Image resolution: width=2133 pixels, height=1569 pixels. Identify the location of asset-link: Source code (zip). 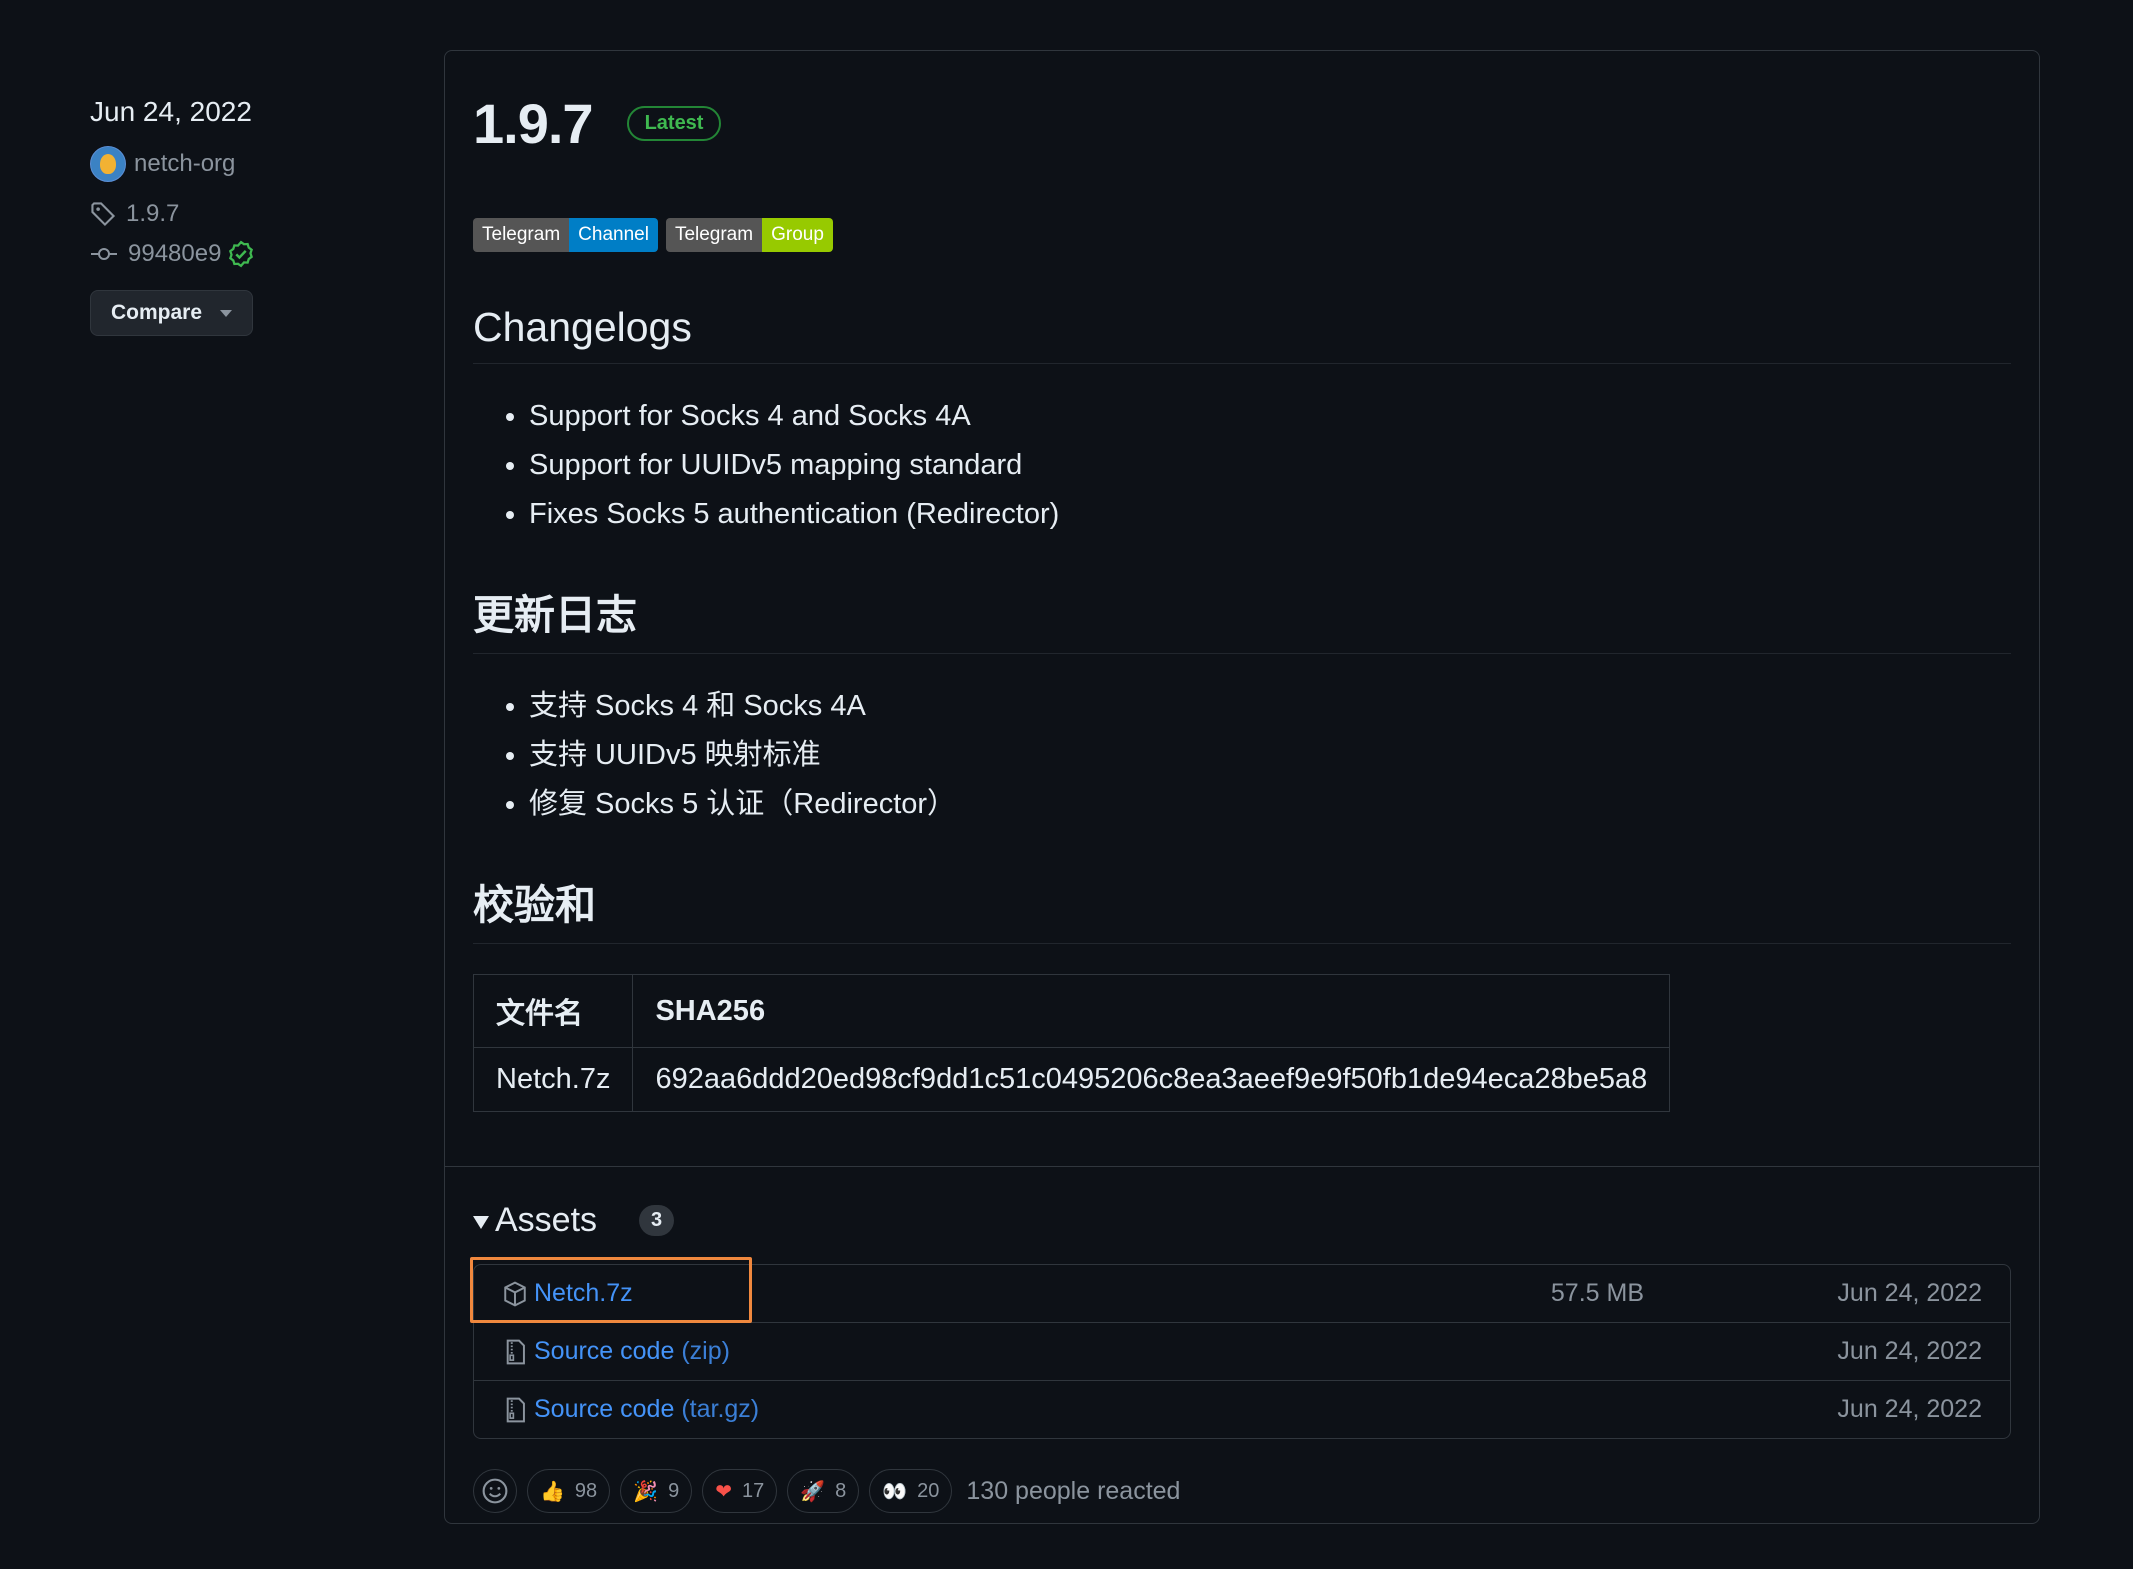
(632, 1351).